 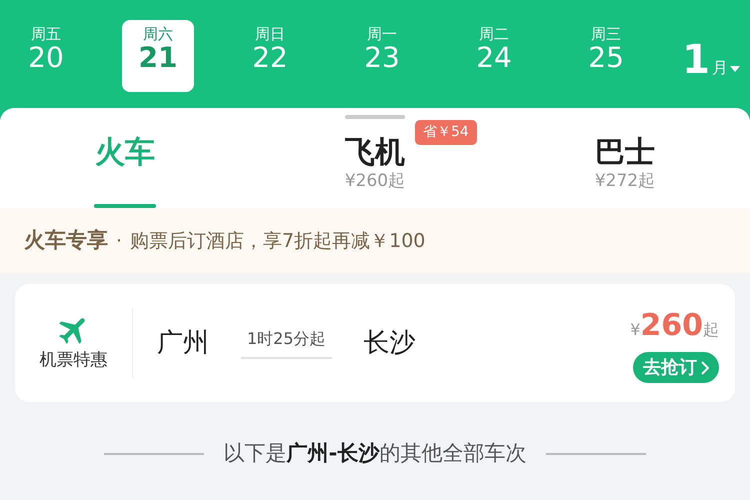 What do you see at coordinates (494, 56) in the screenshot?
I see `date-tab: 周二 24` at bounding box center [494, 56].